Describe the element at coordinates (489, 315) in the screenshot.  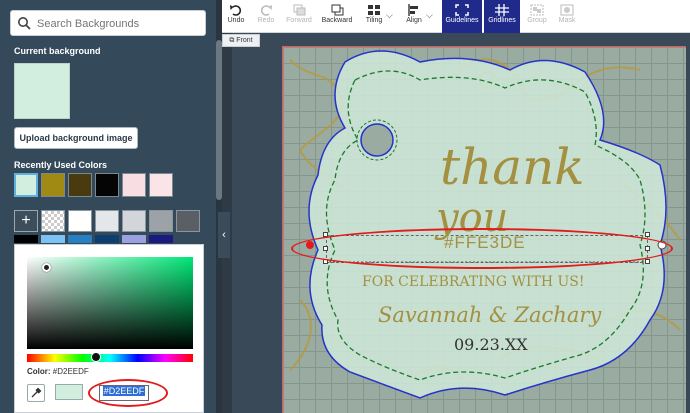
I see `card-text-names: Savannah & Zachary` at that location.